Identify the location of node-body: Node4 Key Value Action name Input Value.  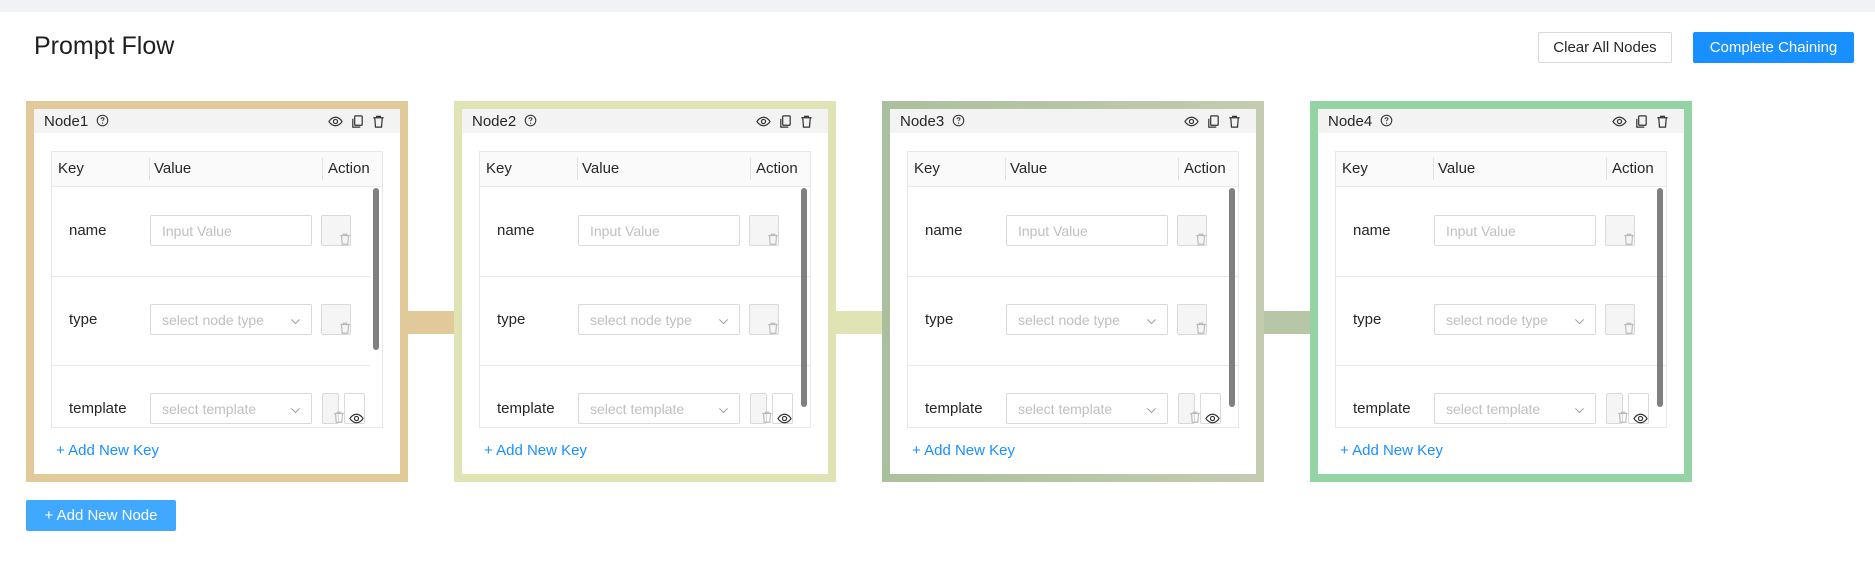
(1501, 291).